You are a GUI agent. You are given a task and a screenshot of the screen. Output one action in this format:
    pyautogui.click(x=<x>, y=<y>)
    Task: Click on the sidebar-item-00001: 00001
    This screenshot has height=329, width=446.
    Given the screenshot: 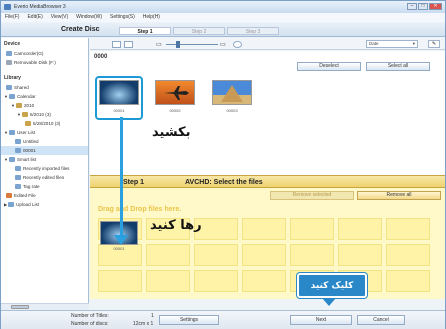 What is the action you would take?
    pyautogui.click(x=44, y=150)
    